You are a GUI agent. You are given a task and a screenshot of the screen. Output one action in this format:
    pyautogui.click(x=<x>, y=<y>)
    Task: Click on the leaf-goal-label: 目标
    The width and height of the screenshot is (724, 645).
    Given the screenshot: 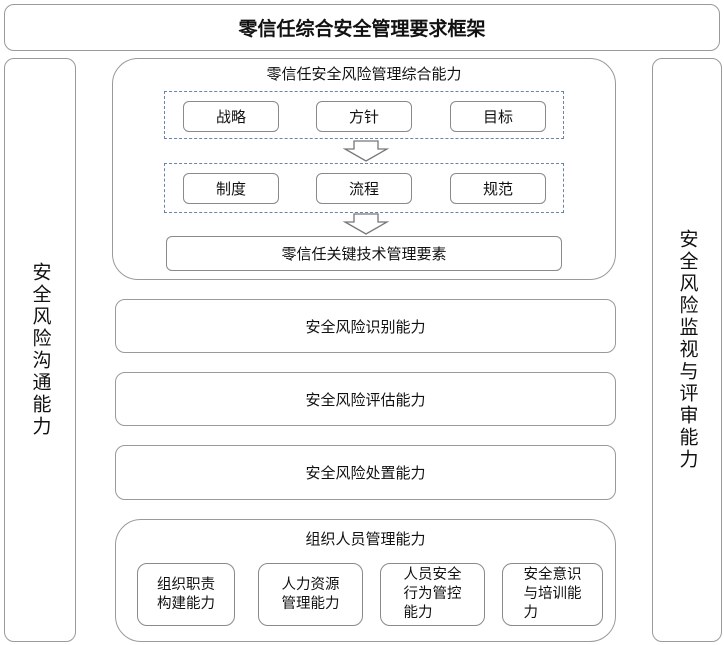 What is the action you would take?
    pyautogui.click(x=497, y=117)
    